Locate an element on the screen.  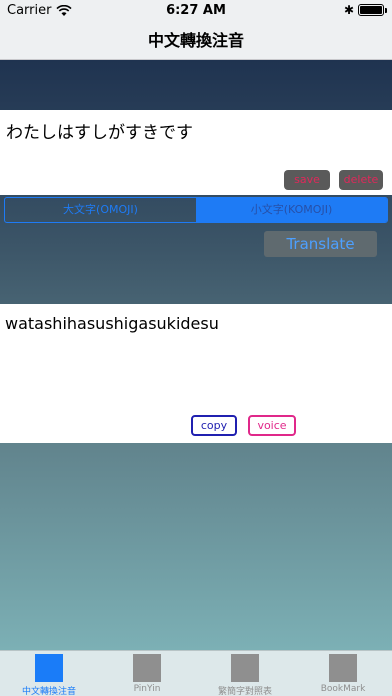
navigation-bar: 中文轉換注音 is located at coordinates (196, 41).